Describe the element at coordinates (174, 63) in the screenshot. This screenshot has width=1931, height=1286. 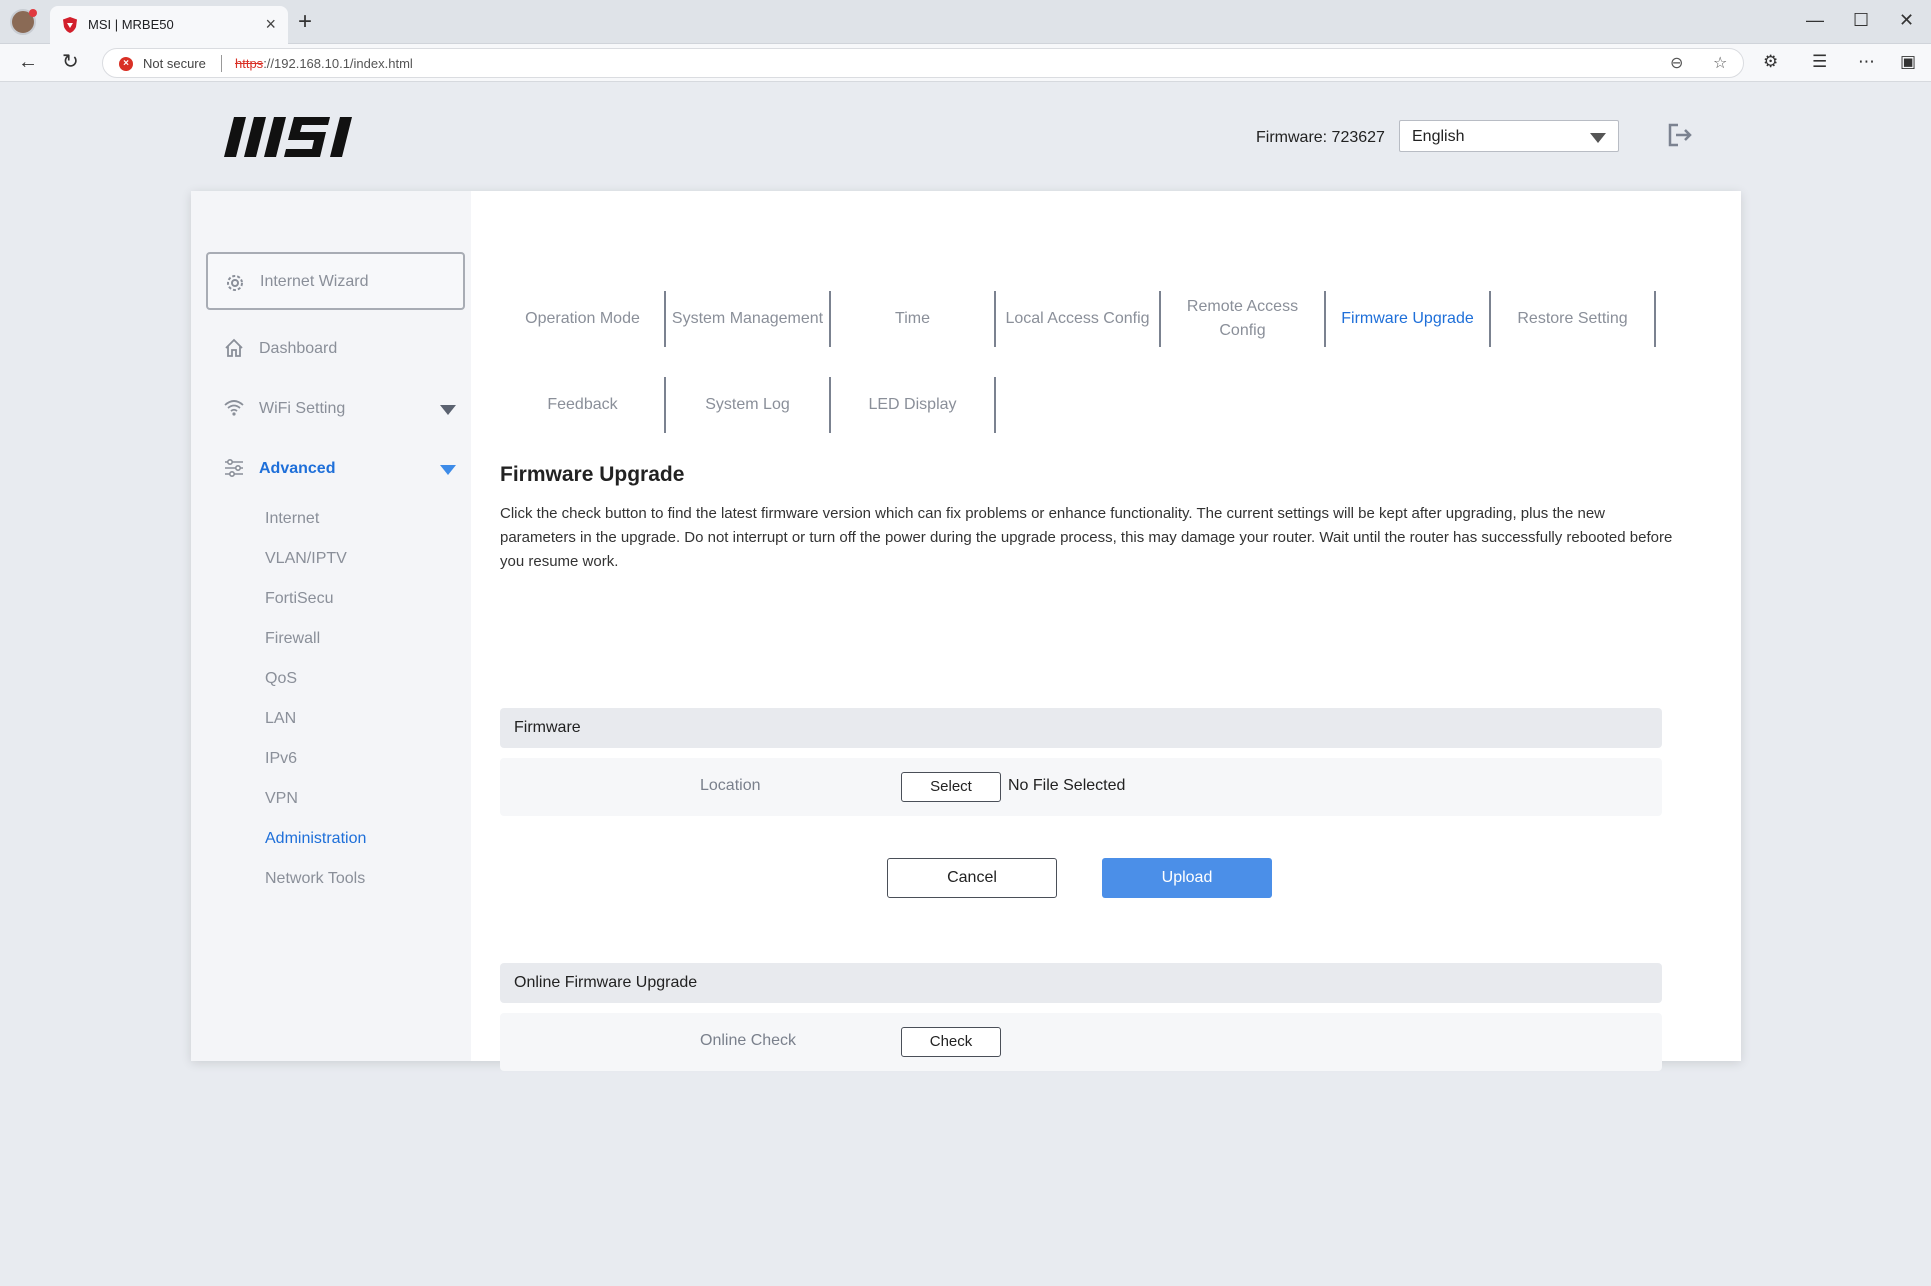
I see `not-secure-label: Not secure` at that location.